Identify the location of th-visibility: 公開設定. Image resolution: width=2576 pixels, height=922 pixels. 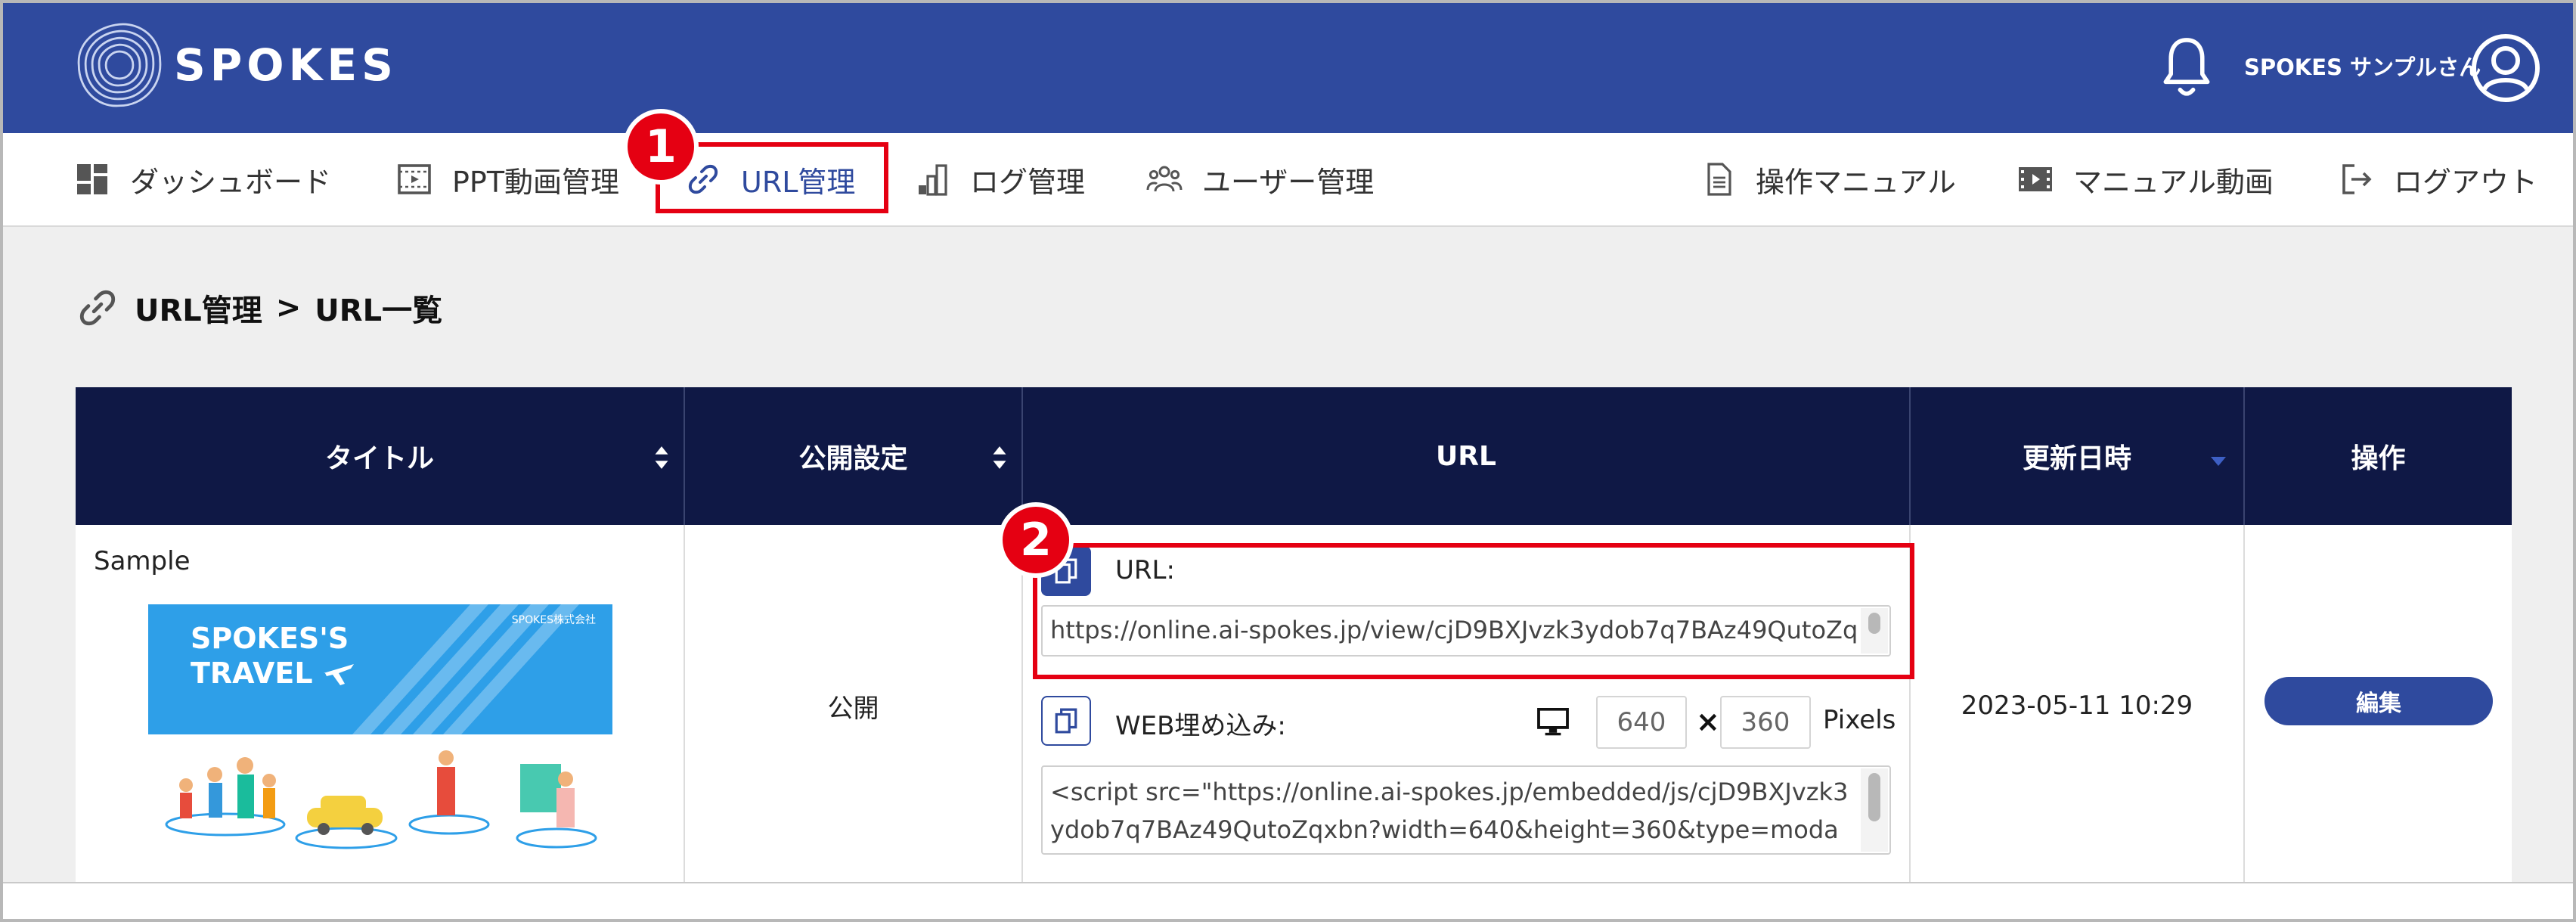
(854, 456).